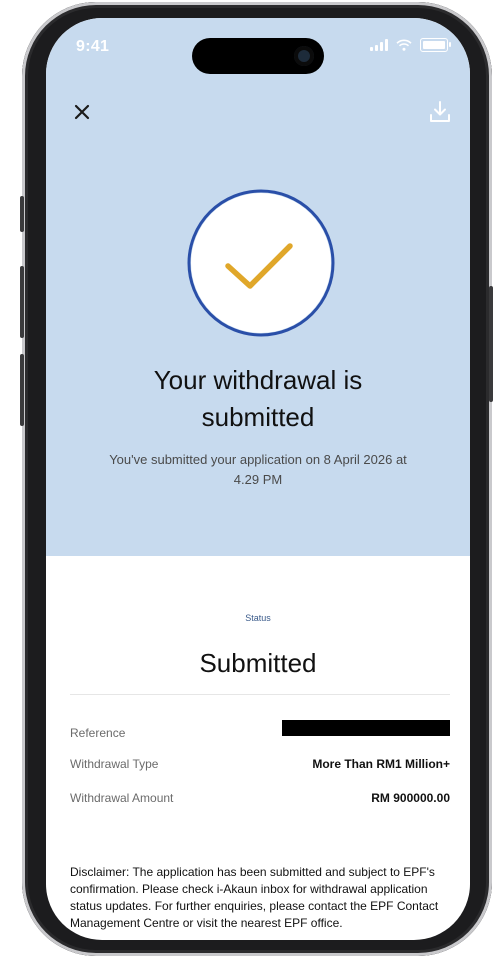  Describe the element at coordinates (260, 767) in the screenshot. I see `detail-row-withdrawal-type: Withdrawal Type More Than RM1 Million+` at that location.